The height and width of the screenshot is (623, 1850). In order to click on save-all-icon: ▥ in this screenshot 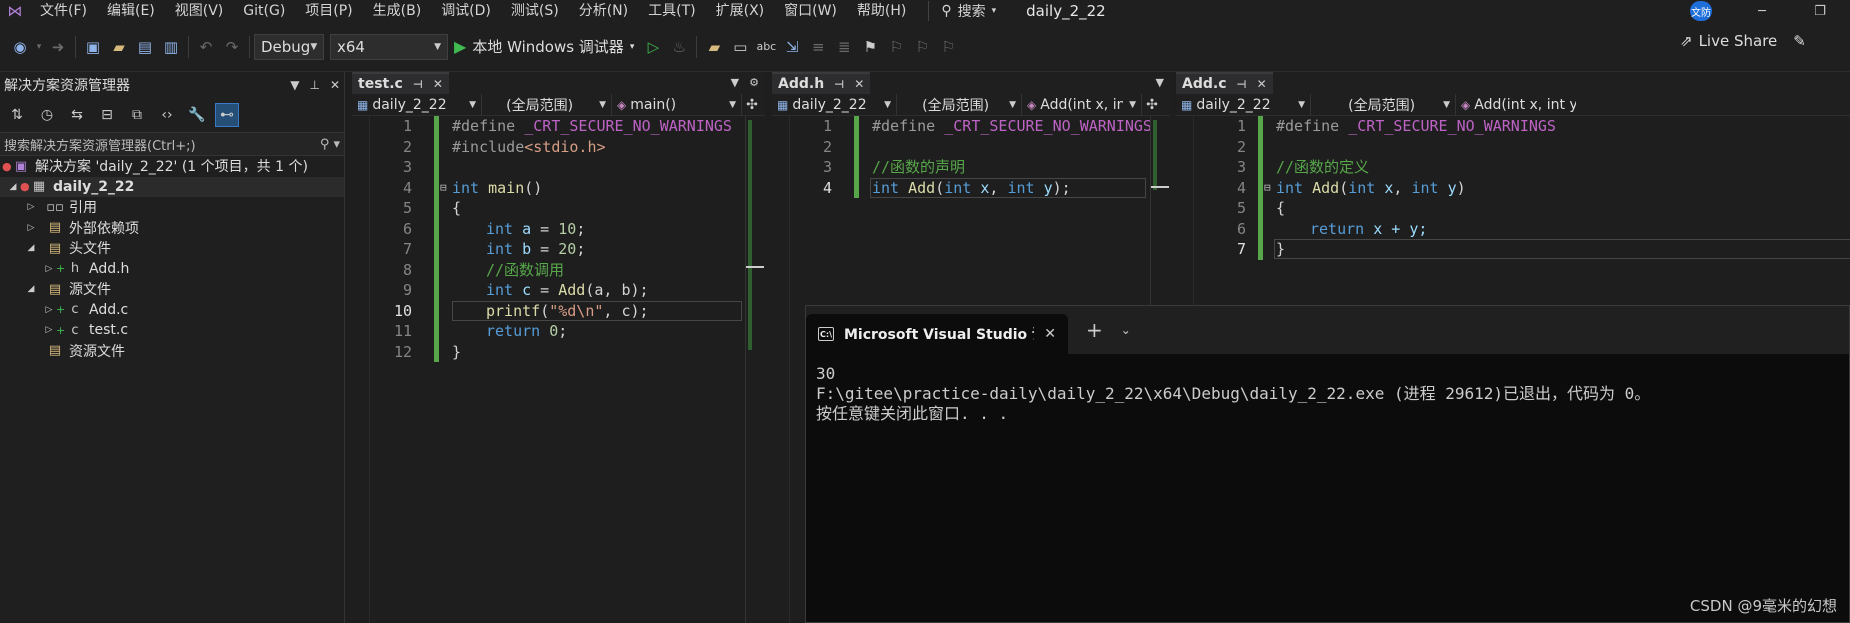, I will do `click(171, 47)`.